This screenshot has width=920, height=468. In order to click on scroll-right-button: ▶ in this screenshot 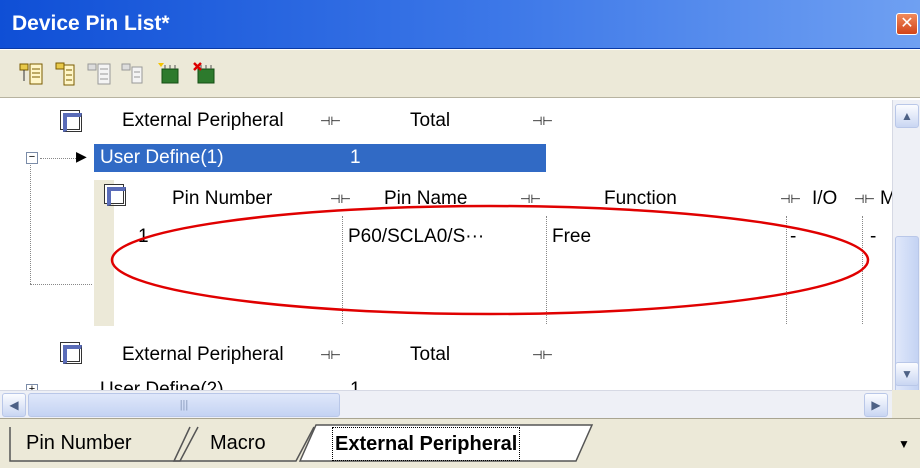, I will do `click(876, 405)`.